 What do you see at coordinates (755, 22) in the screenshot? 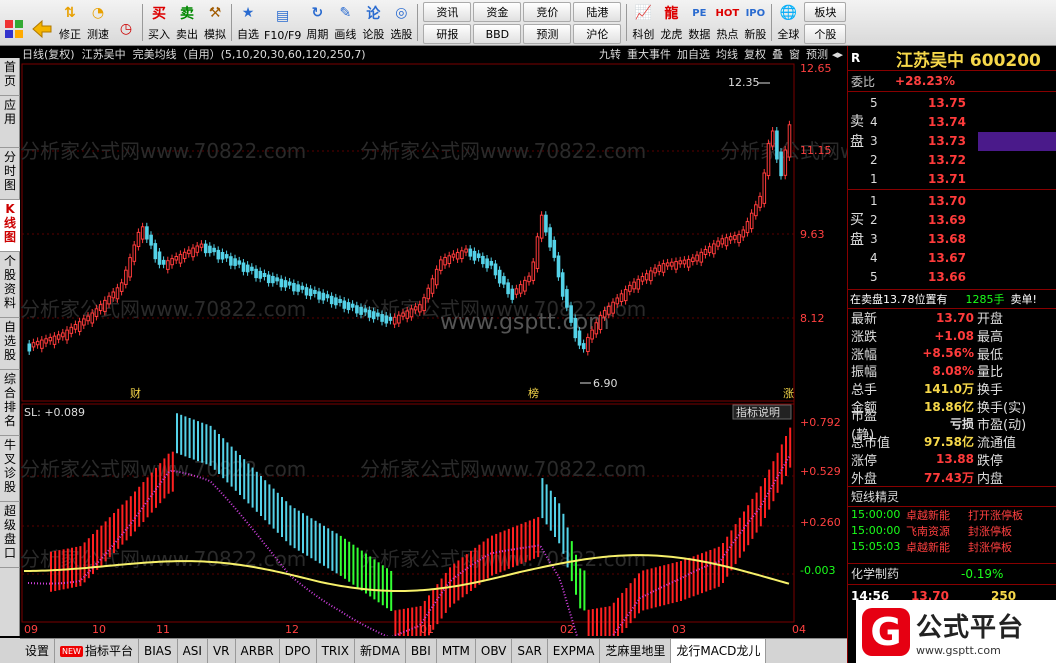
I see `xingu-button: IPO 新股` at bounding box center [755, 22].